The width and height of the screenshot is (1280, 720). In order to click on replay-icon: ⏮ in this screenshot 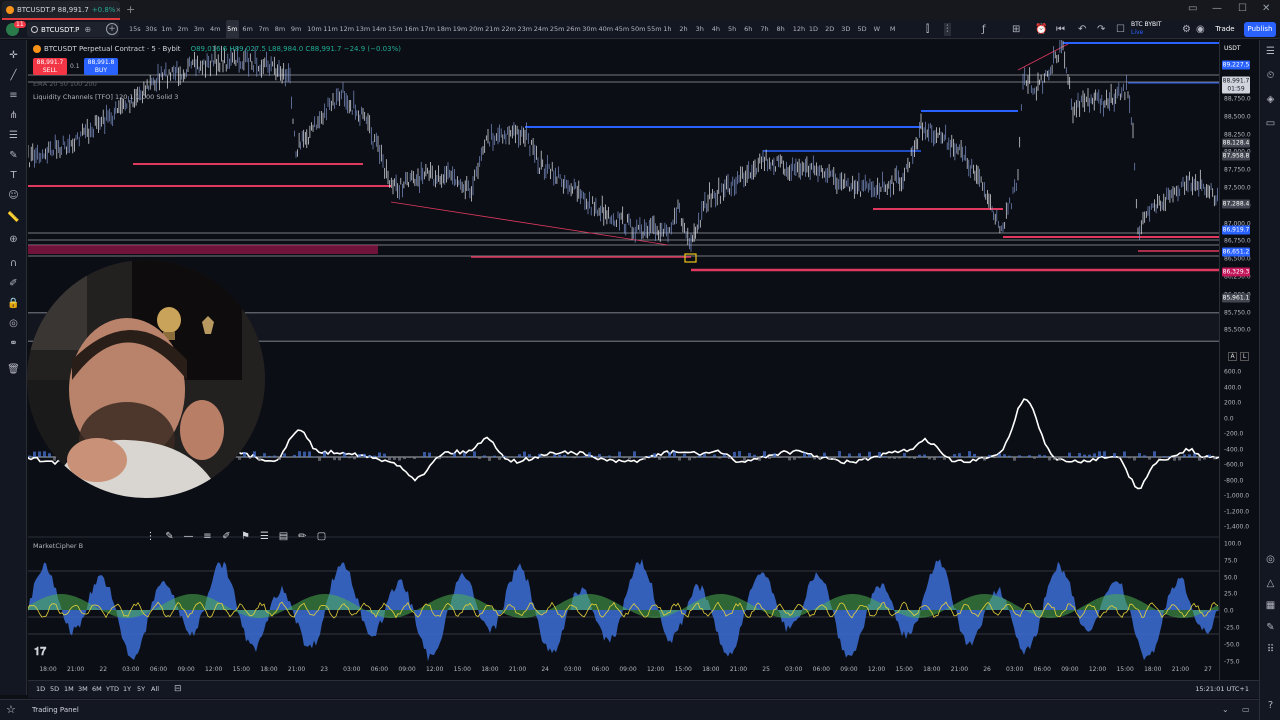, I will do `click(1060, 29)`.